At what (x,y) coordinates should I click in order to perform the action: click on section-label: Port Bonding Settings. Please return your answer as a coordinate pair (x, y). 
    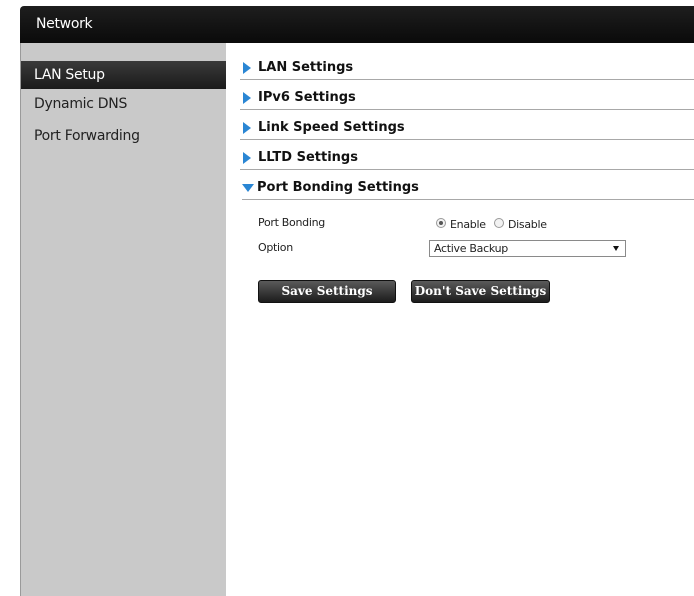
    Looking at the image, I should click on (338, 187).